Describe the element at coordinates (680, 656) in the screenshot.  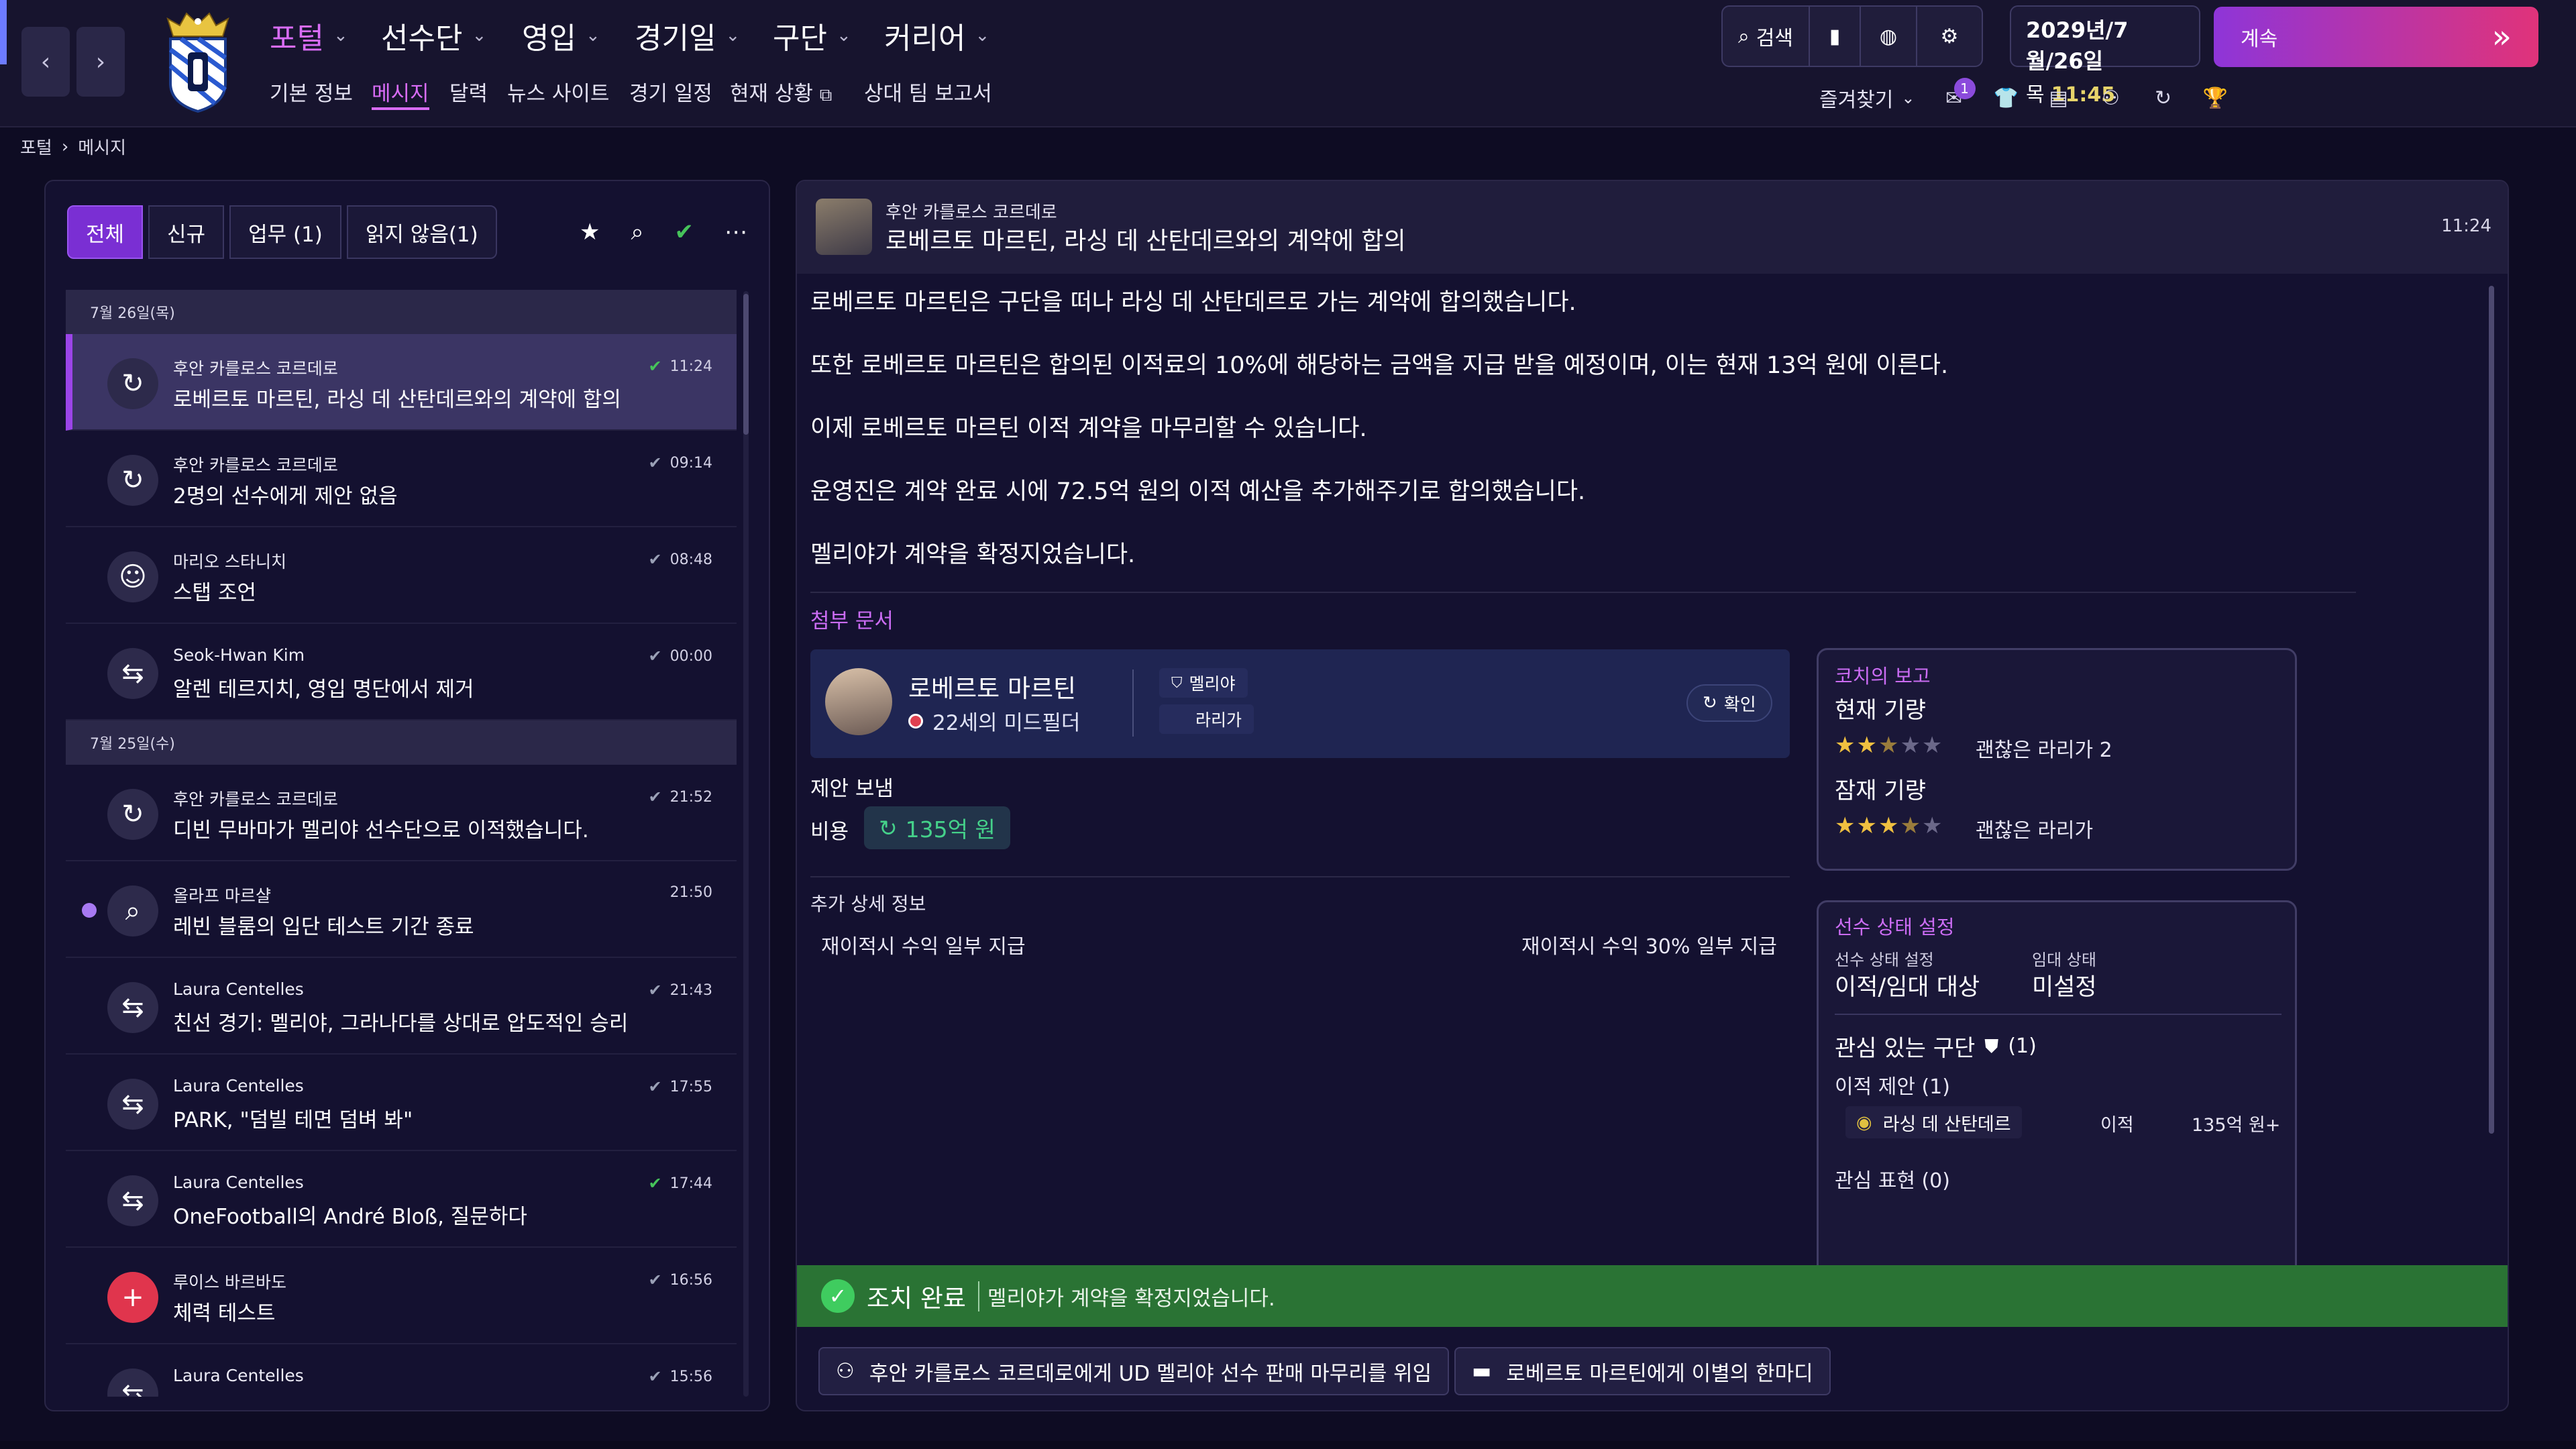
I see `message-time: ✔ 00:00` at that location.